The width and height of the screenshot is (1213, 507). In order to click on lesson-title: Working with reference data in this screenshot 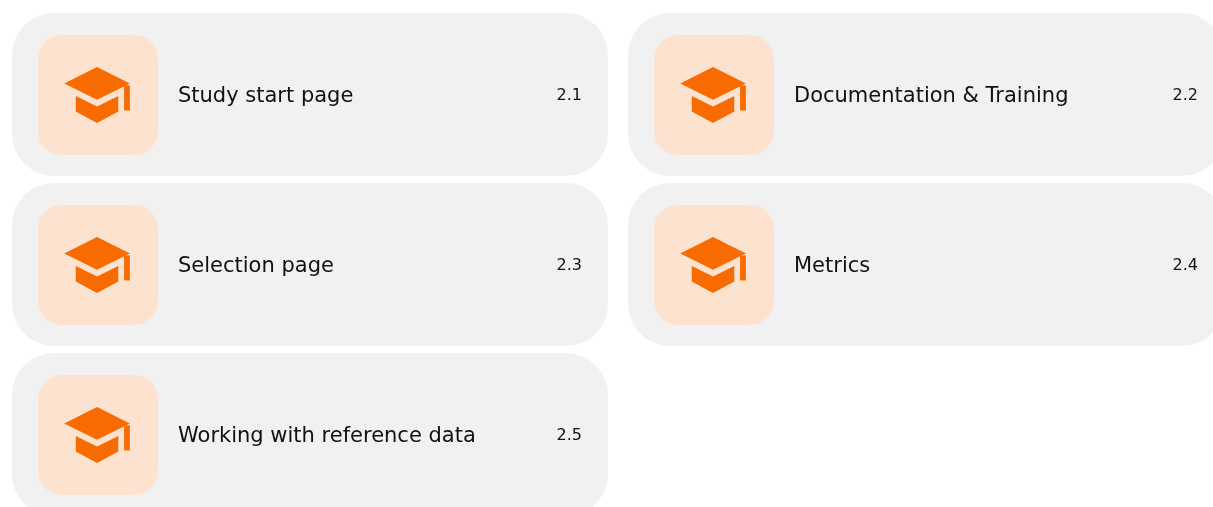, I will do `click(327, 434)`.